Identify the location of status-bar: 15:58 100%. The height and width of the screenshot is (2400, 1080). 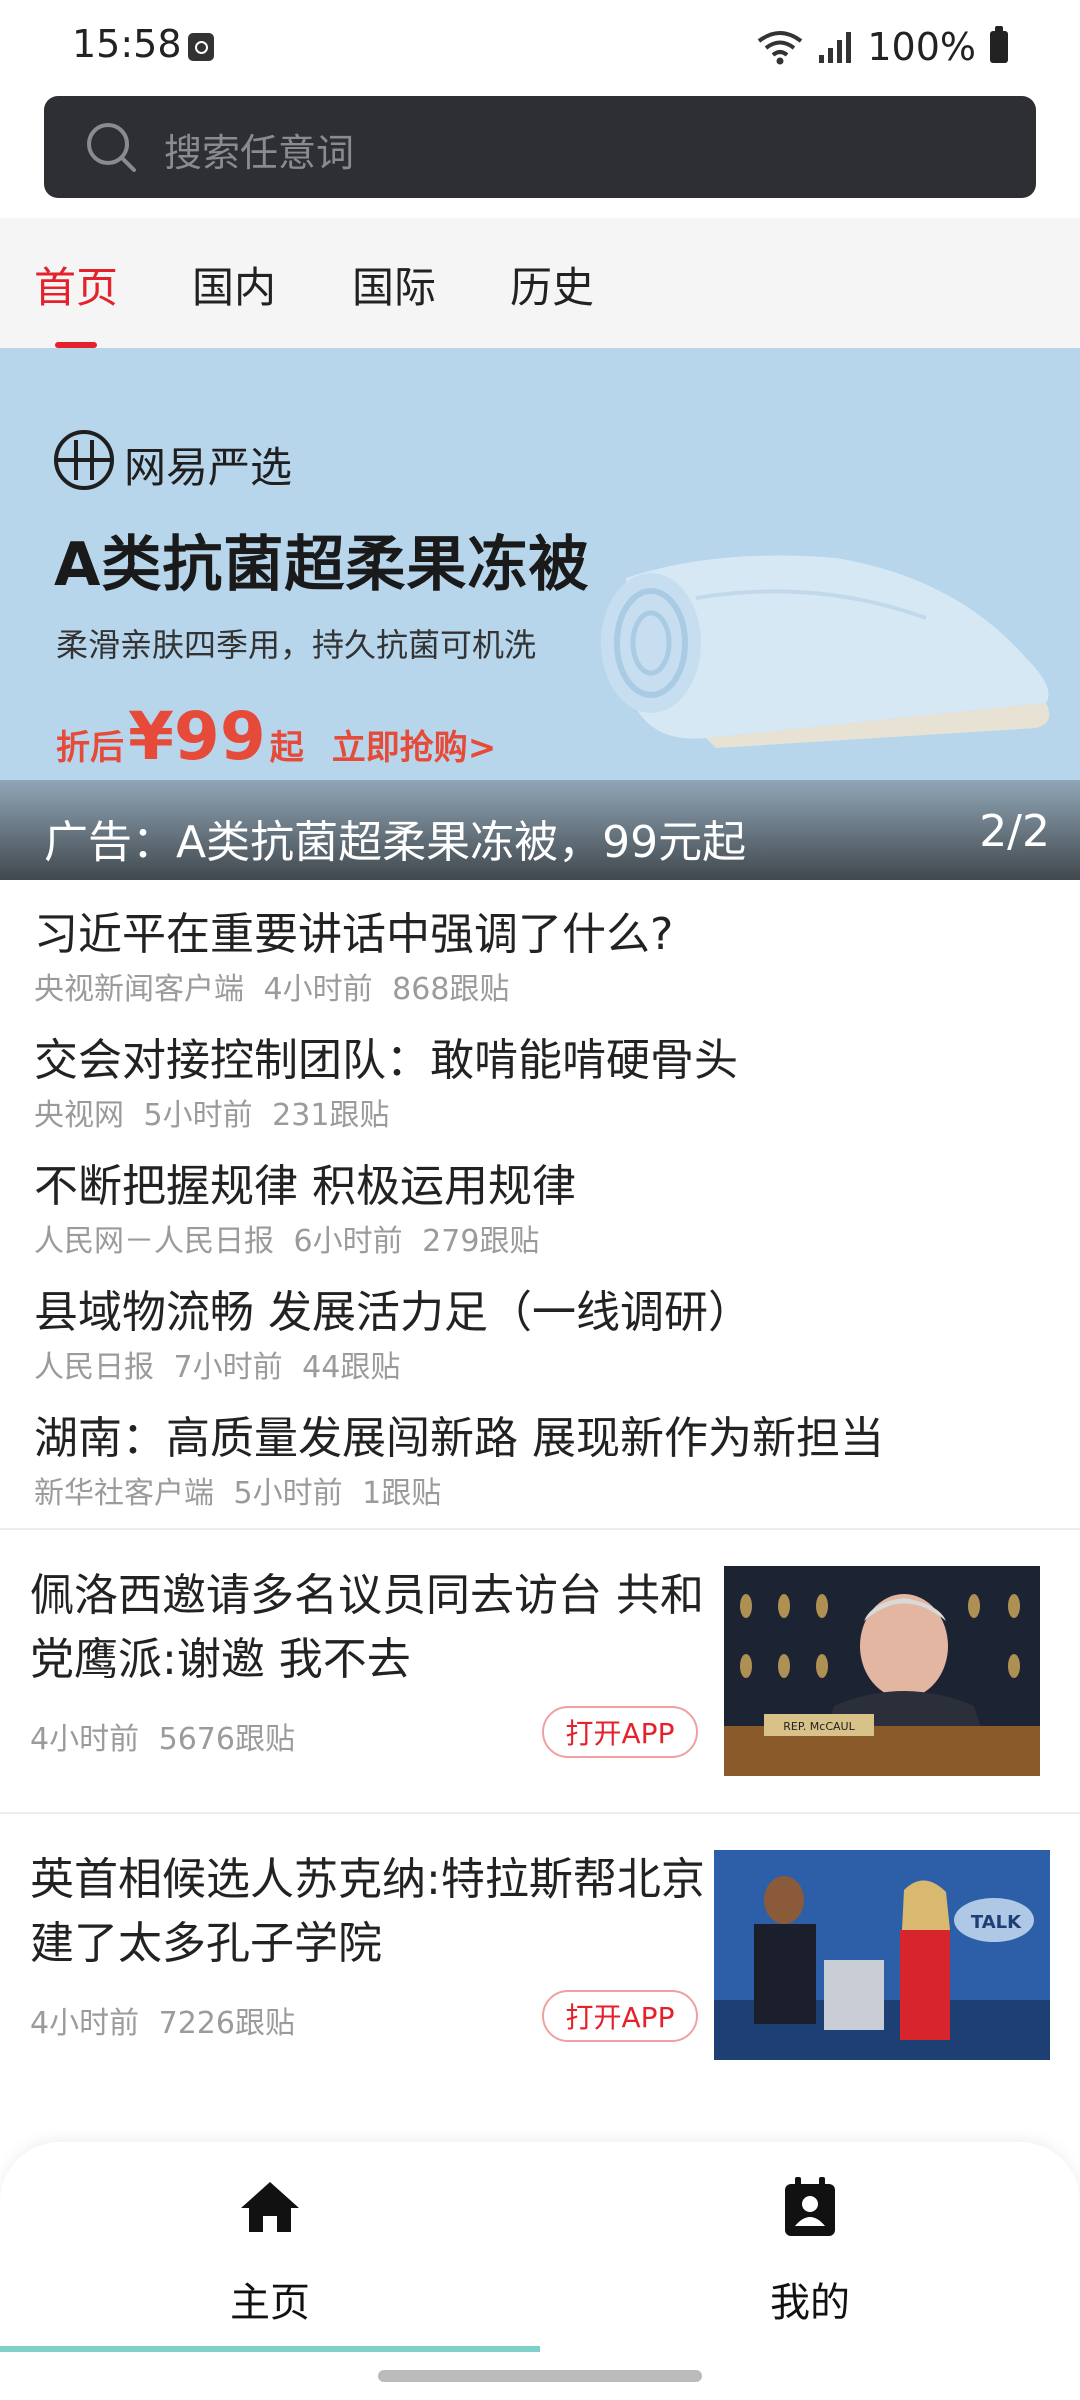
(540, 46).